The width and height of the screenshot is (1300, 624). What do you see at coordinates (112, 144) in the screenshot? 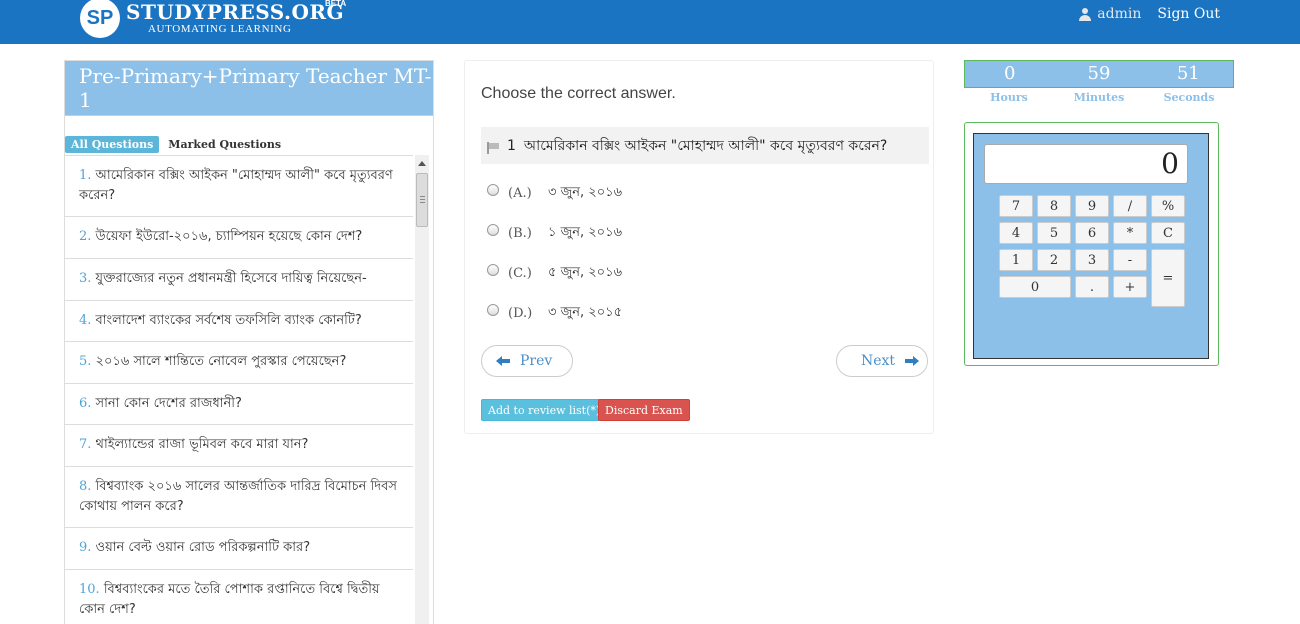
I see `tab-all-questions: All Questions` at bounding box center [112, 144].